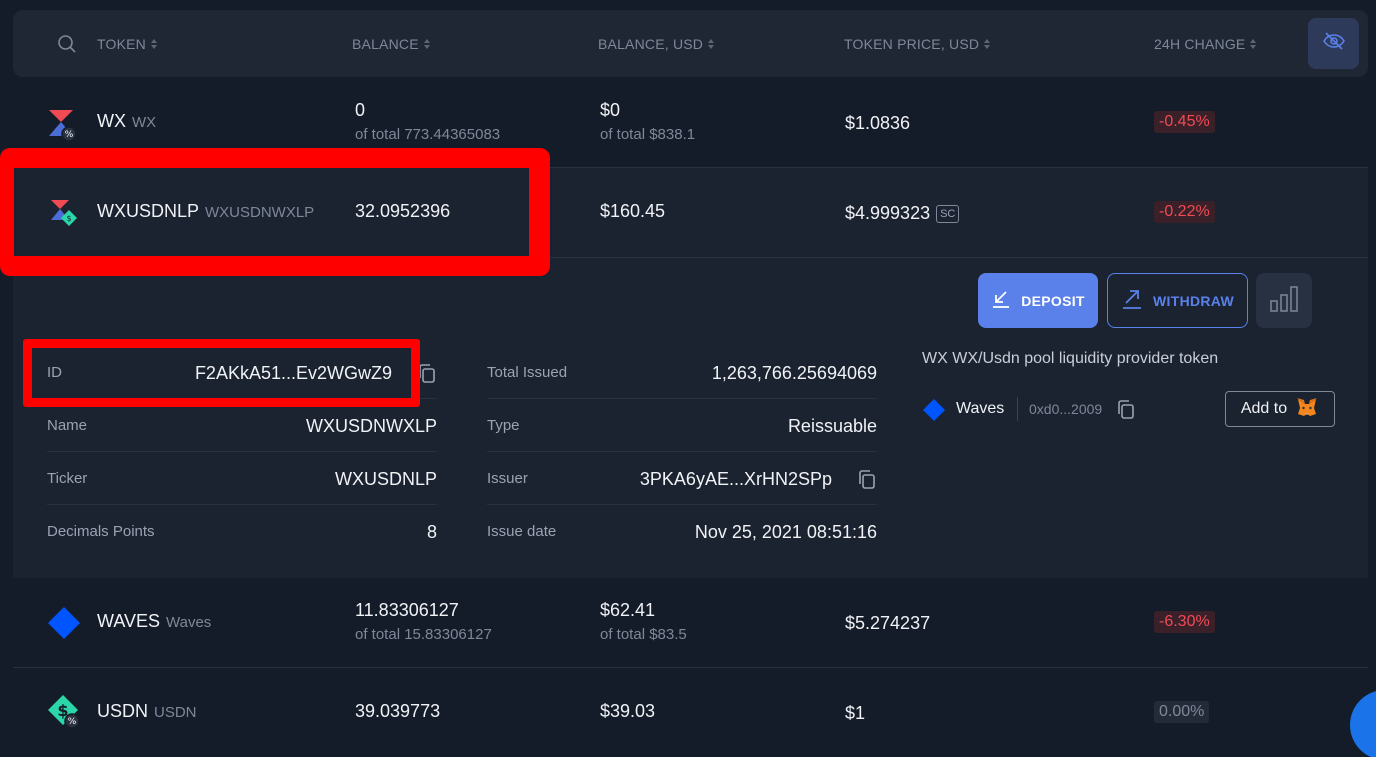 The height and width of the screenshot is (757, 1376). Describe the element at coordinates (736, 479) in the screenshot. I see `issuer-value: 3PKA6yAE...XrHN2SPp` at that location.